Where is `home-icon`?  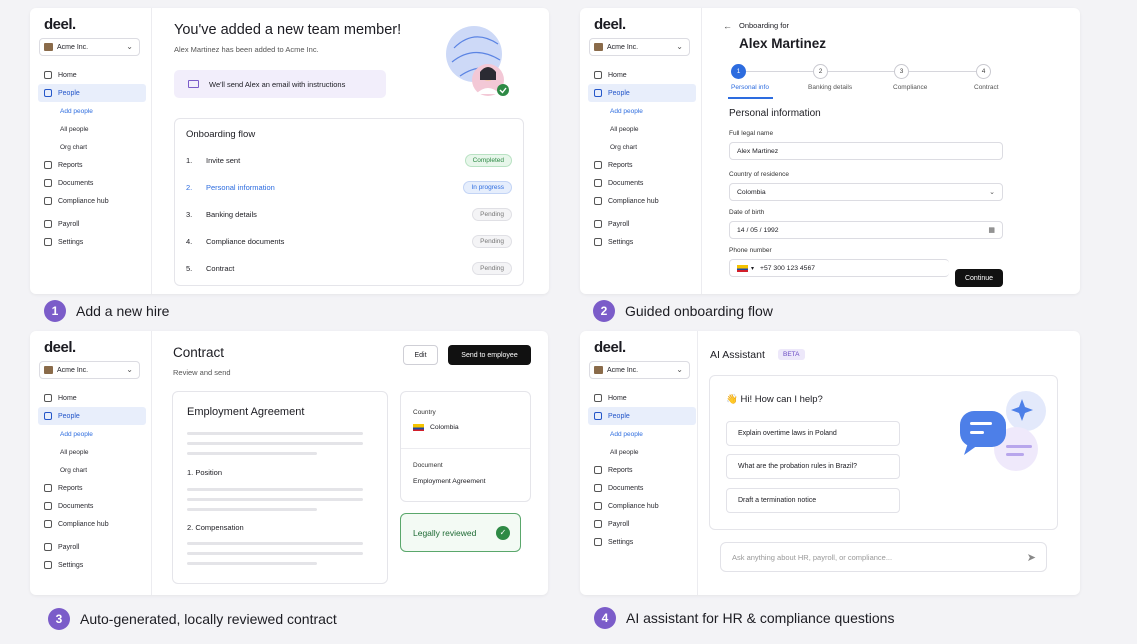 home-icon is located at coordinates (48, 398).